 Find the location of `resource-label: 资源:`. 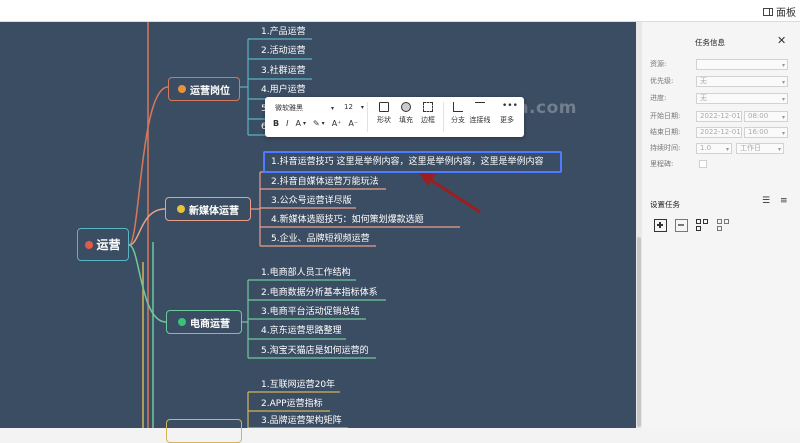

resource-label: 资源: is located at coordinates (658, 64).